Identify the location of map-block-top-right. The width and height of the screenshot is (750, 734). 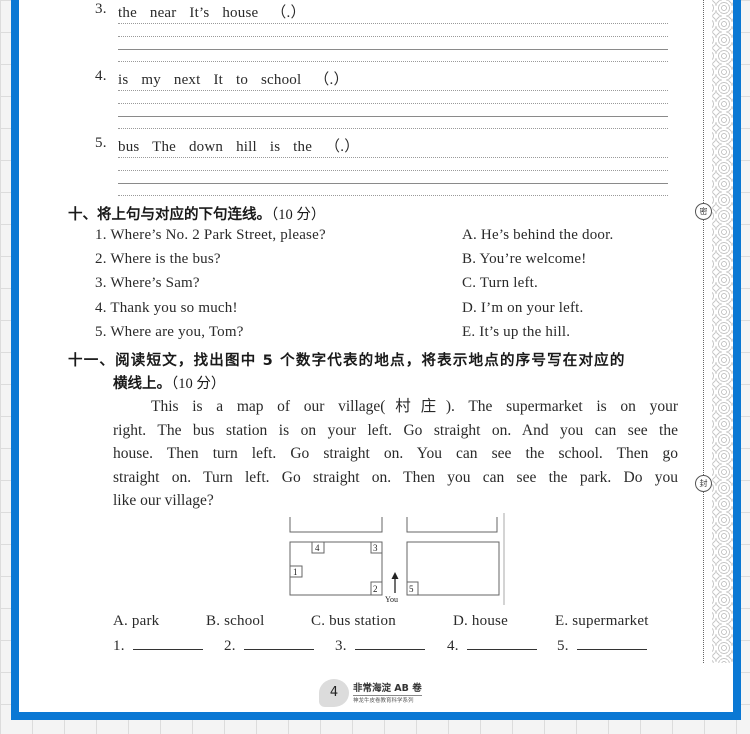
(452, 525).